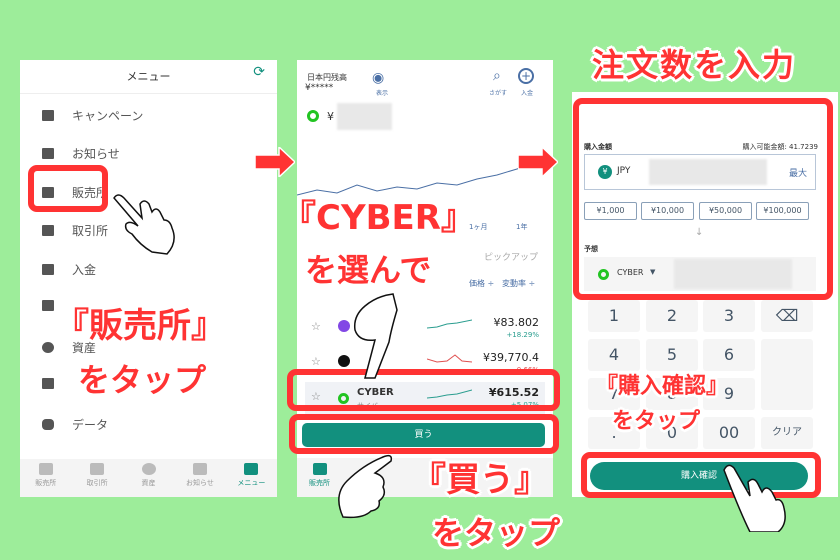  I want to click on database-icon, so click(48, 424).